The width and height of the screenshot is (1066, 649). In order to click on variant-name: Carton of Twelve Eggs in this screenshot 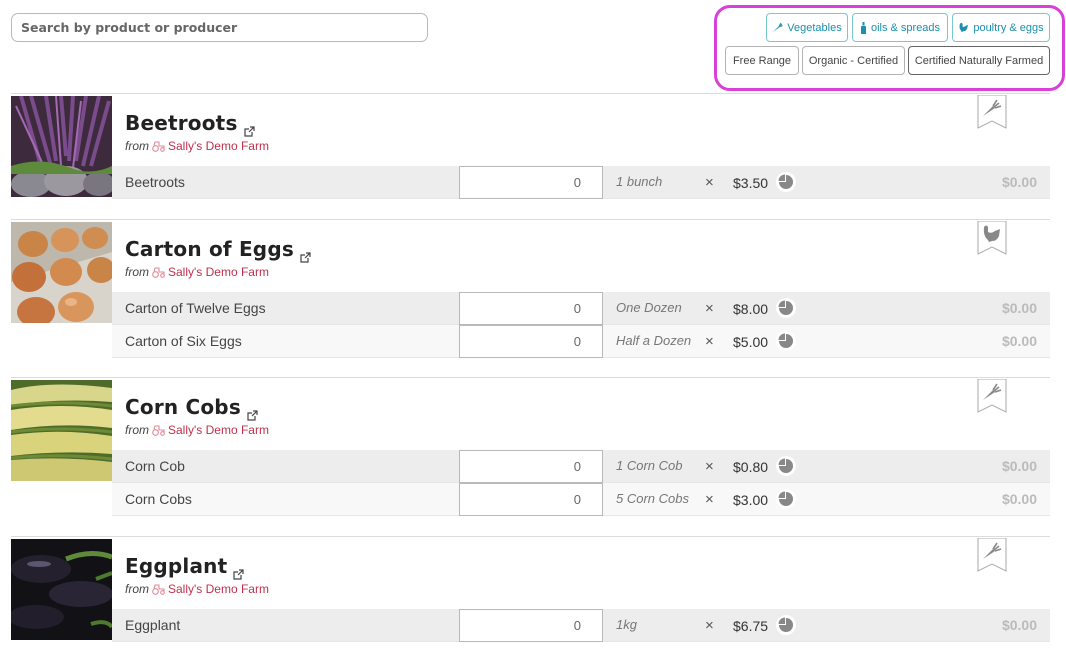, I will do `click(195, 308)`.